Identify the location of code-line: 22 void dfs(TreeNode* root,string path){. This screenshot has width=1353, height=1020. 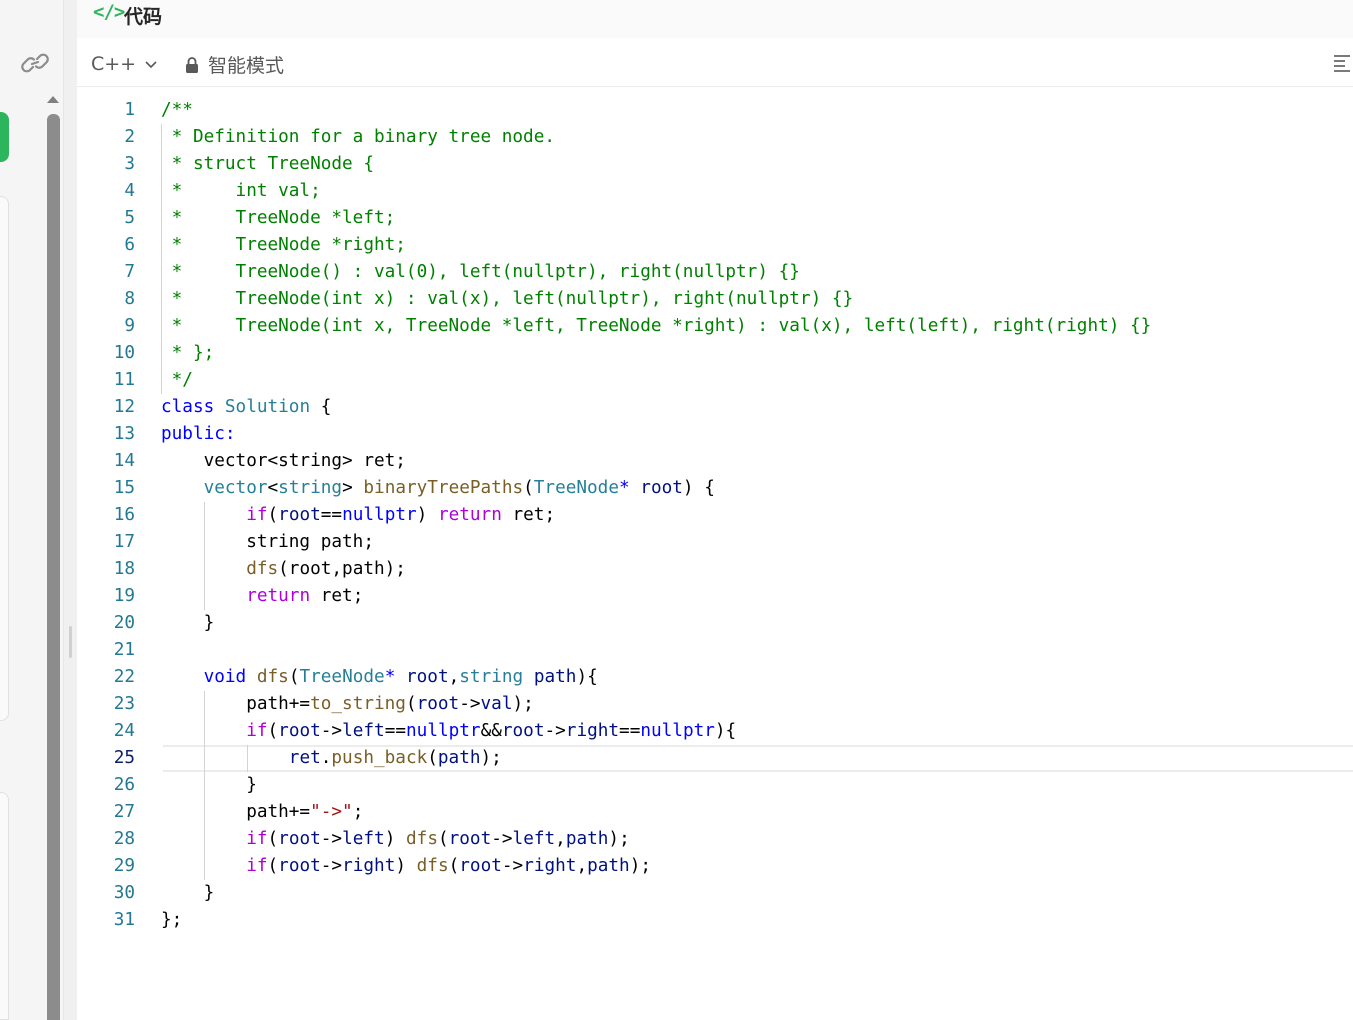
(715, 677).